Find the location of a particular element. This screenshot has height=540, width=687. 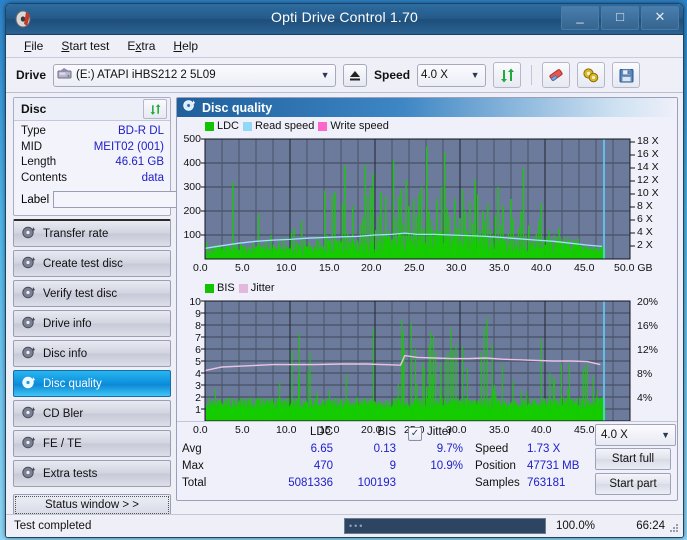

test-speed-select: 4.0 X ▼ is located at coordinates (635, 435).